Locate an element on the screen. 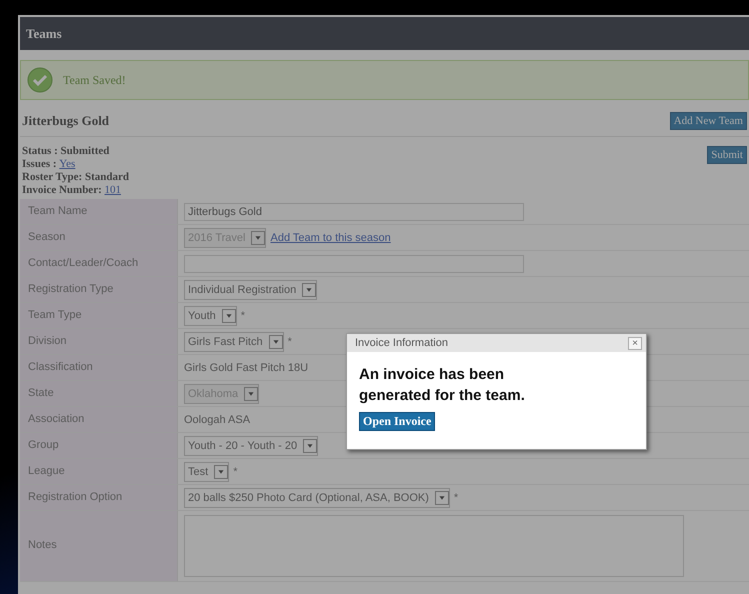 The height and width of the screenshot is (594, 749). field-label: Association is located at coordinates (56, 419).